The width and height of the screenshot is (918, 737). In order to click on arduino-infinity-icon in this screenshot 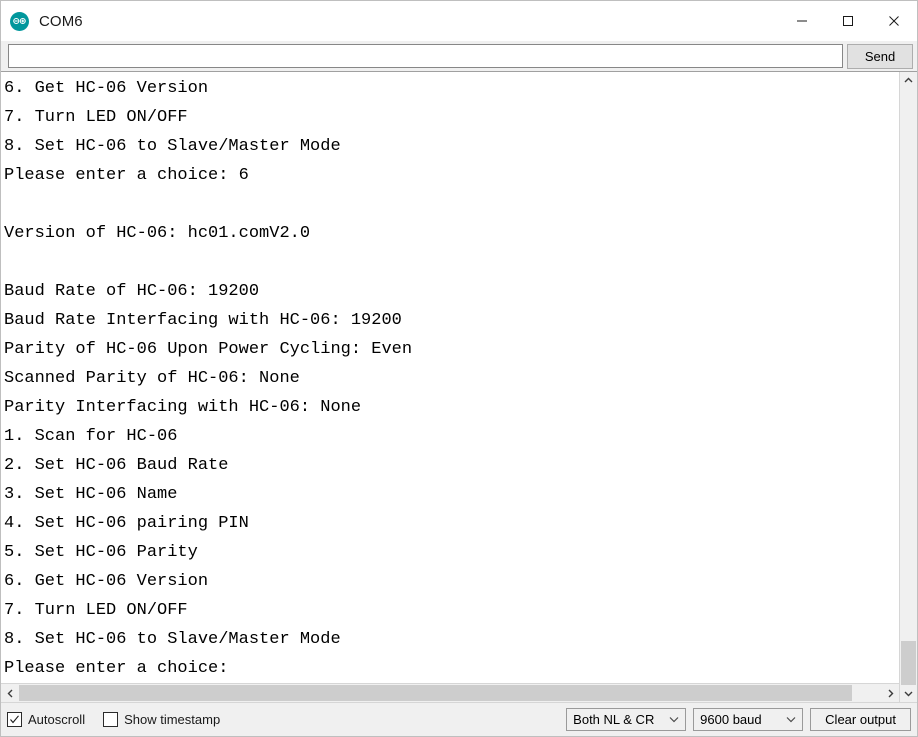, I will do `click(19, 21)`.